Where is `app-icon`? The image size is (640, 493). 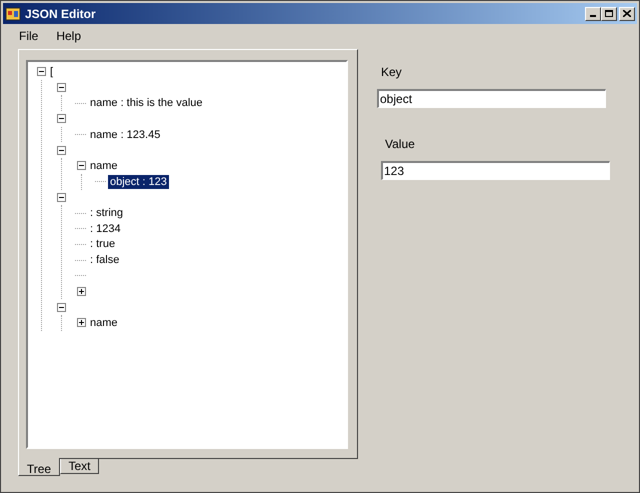 app-icon is located at coordinates (13, 14).